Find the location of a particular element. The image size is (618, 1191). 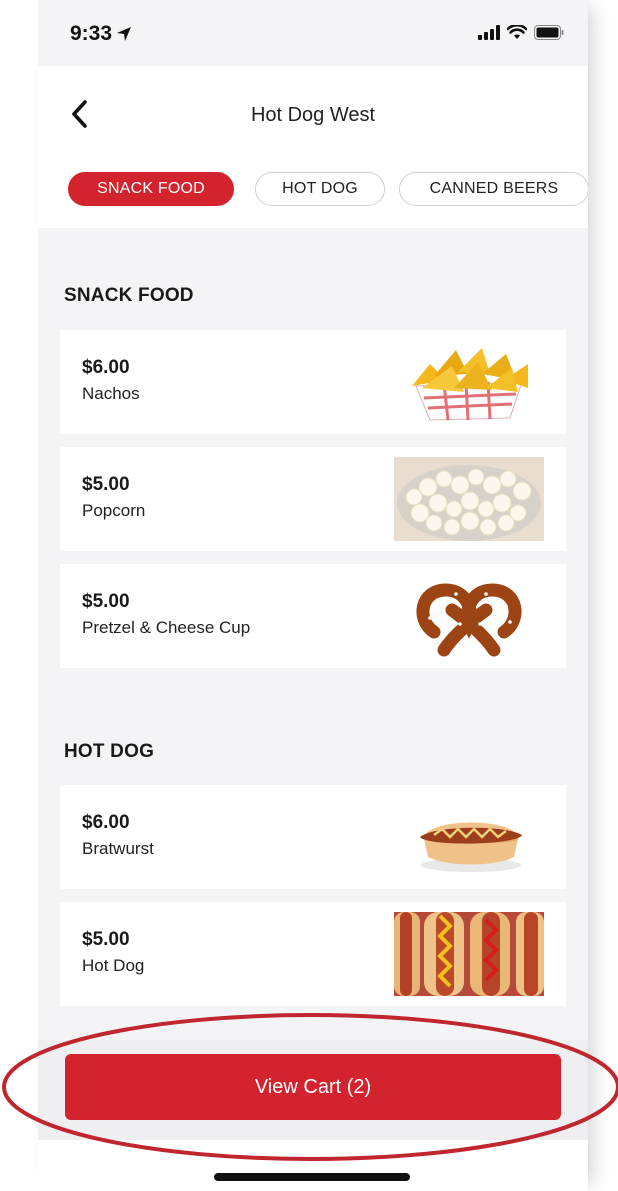

pretzel-image is located at coordinates (469, 620).